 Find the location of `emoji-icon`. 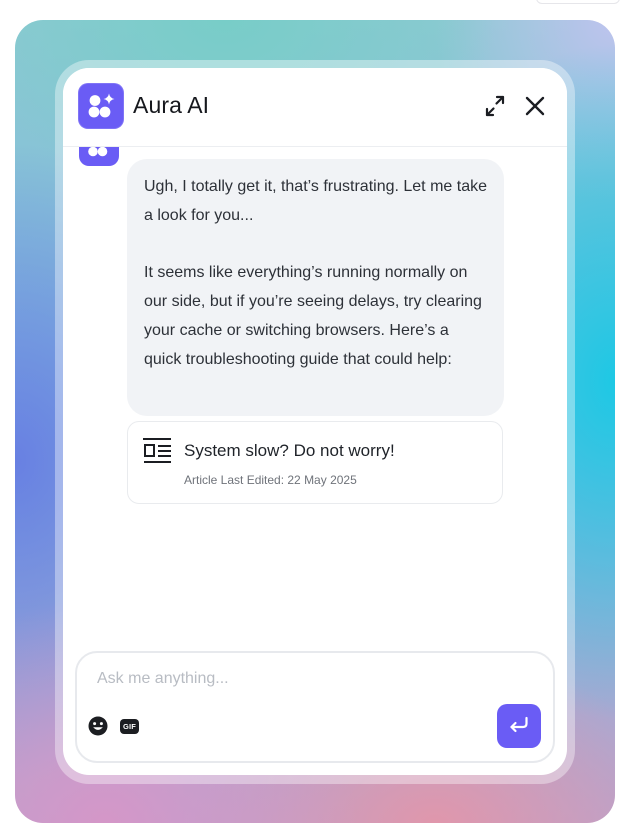

emoji-icon is located at coordinates (98, 726).